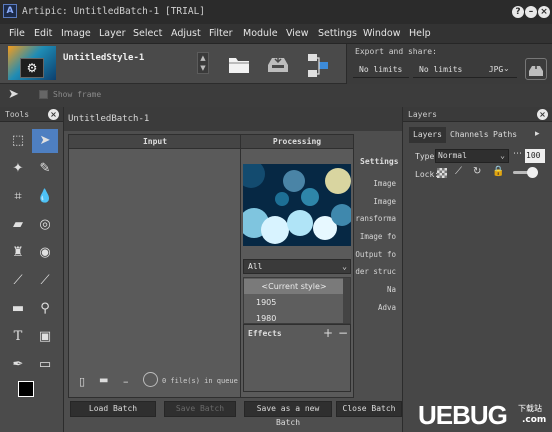 This screenshot has height=432, width=552. What do you see at coordinates (420, 33) in the screenshot?
I see `menu-help: Help` at bounding box center [420, 33].